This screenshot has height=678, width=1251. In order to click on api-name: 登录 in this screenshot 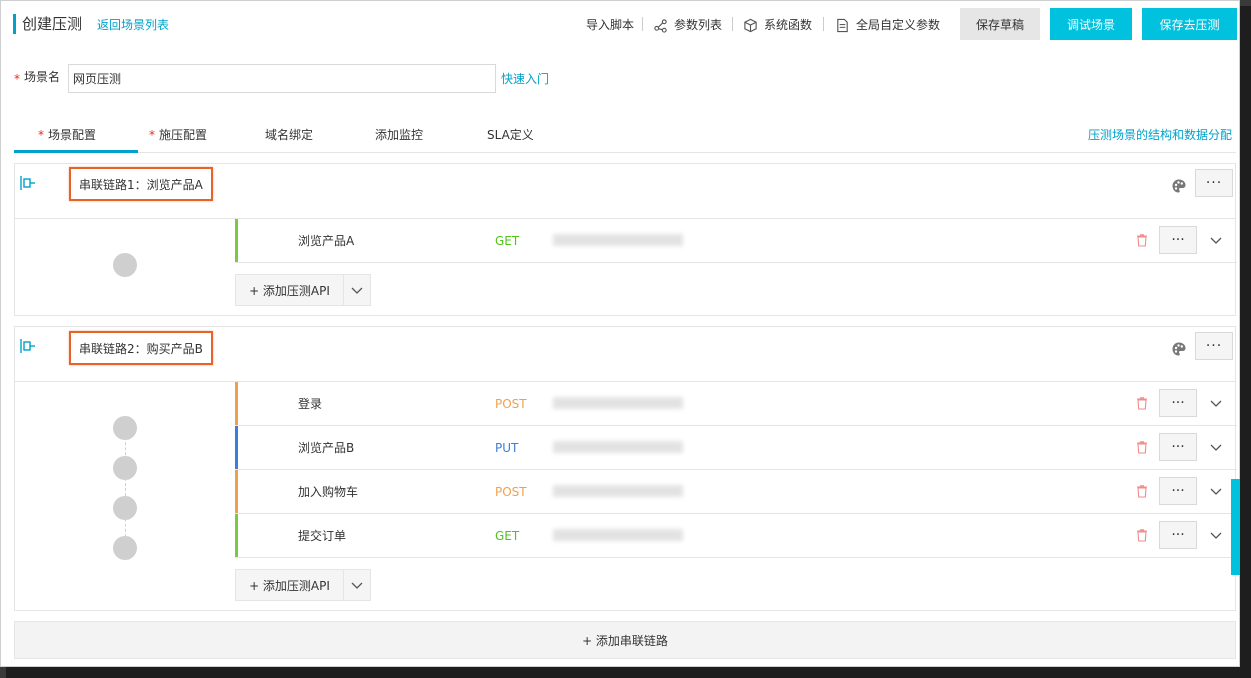, I will do `click(310, 404)`.